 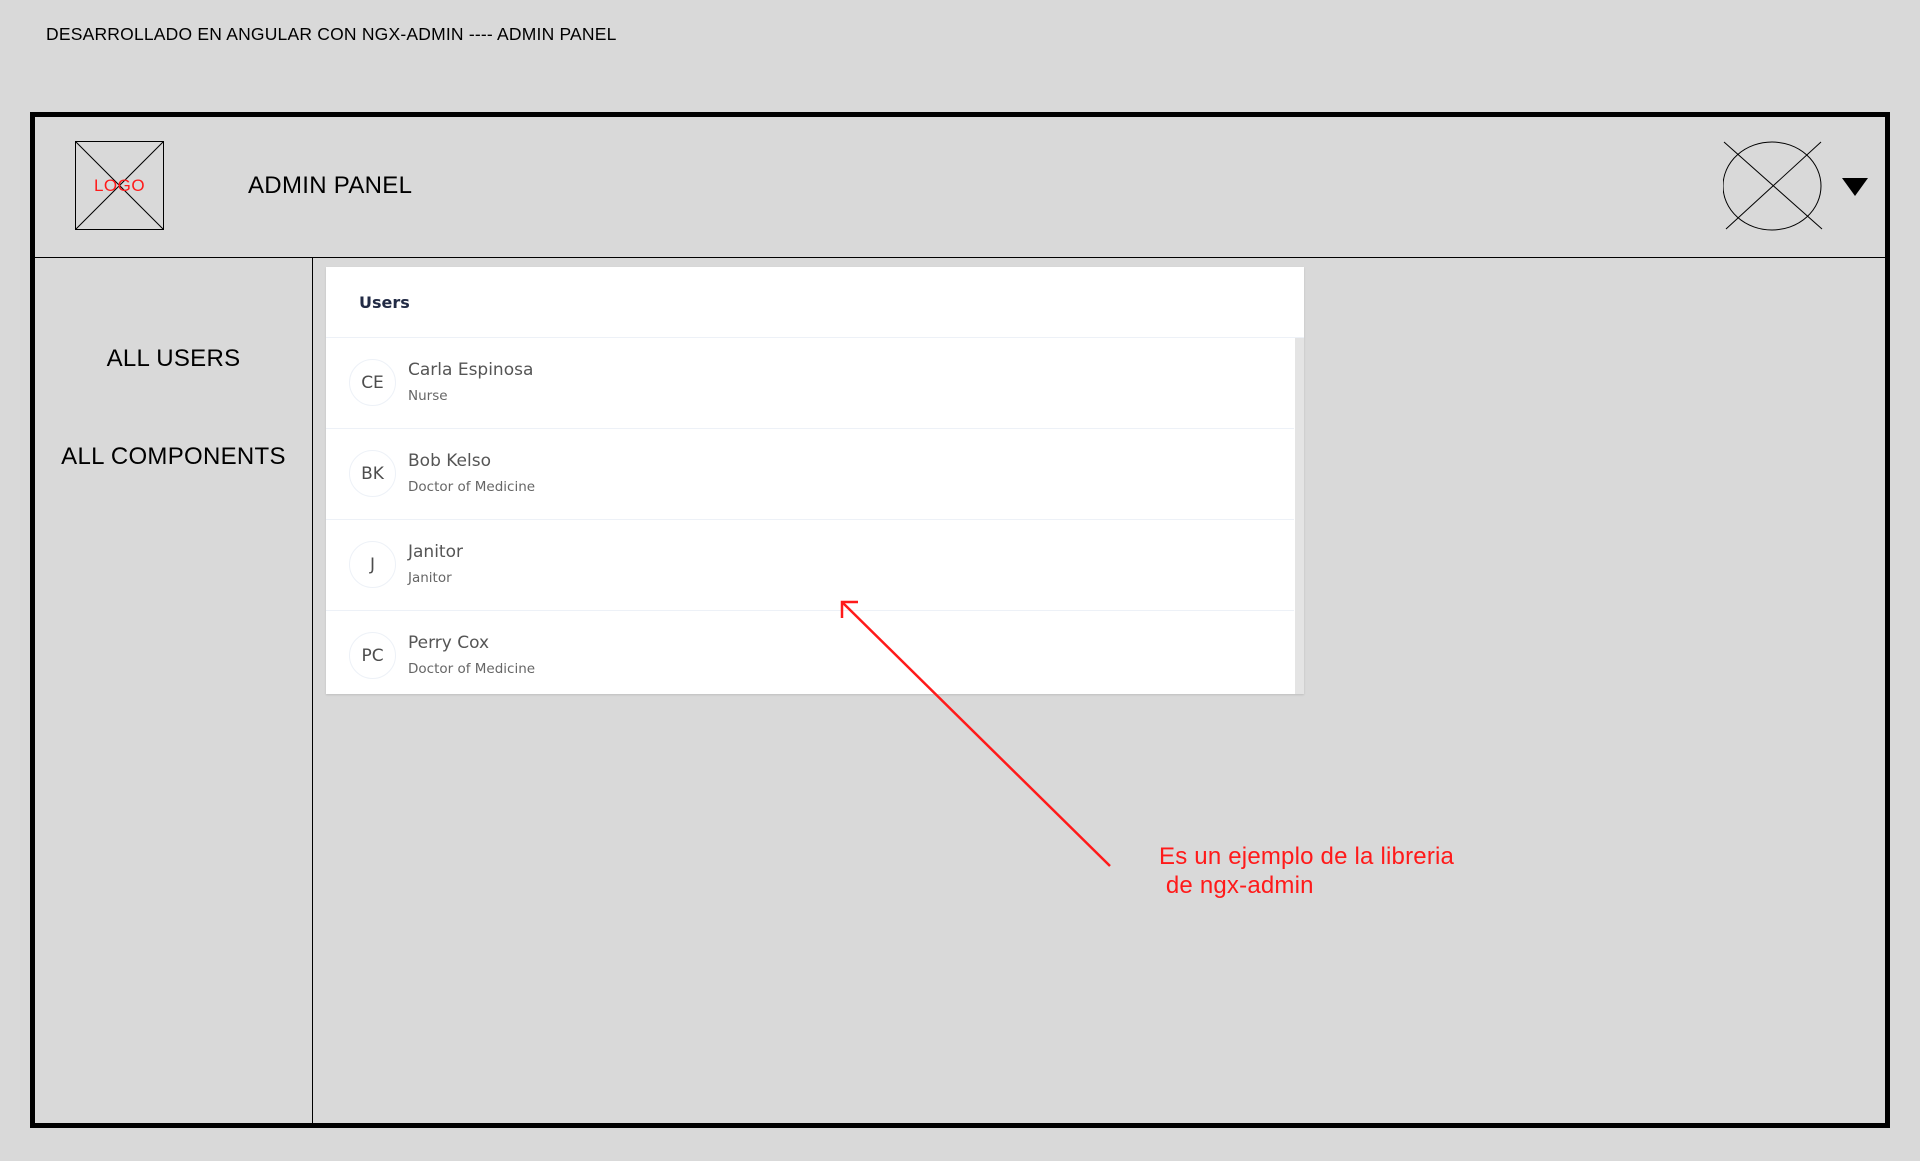 I want to click on placeholder-image-icon, so click(x=1773, y=186).